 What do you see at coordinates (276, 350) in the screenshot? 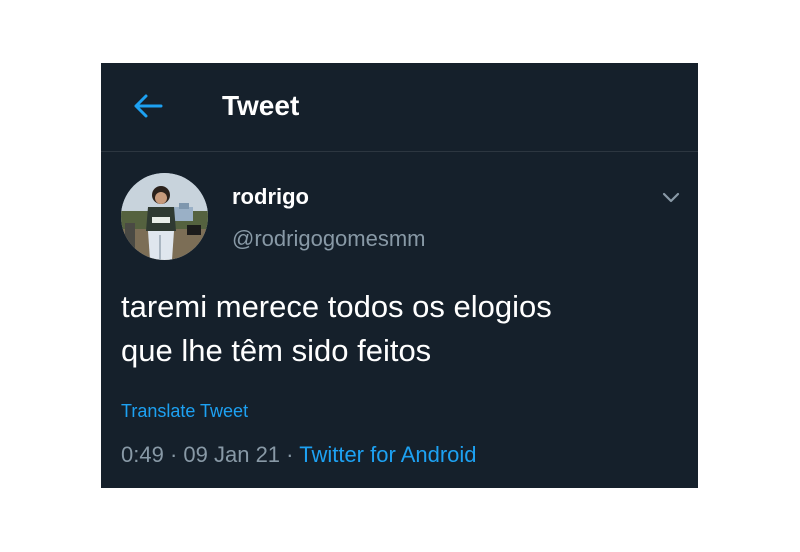
I see `tweet-text-line: que lhe têm sido feitos` at bounding box center [276, 350].